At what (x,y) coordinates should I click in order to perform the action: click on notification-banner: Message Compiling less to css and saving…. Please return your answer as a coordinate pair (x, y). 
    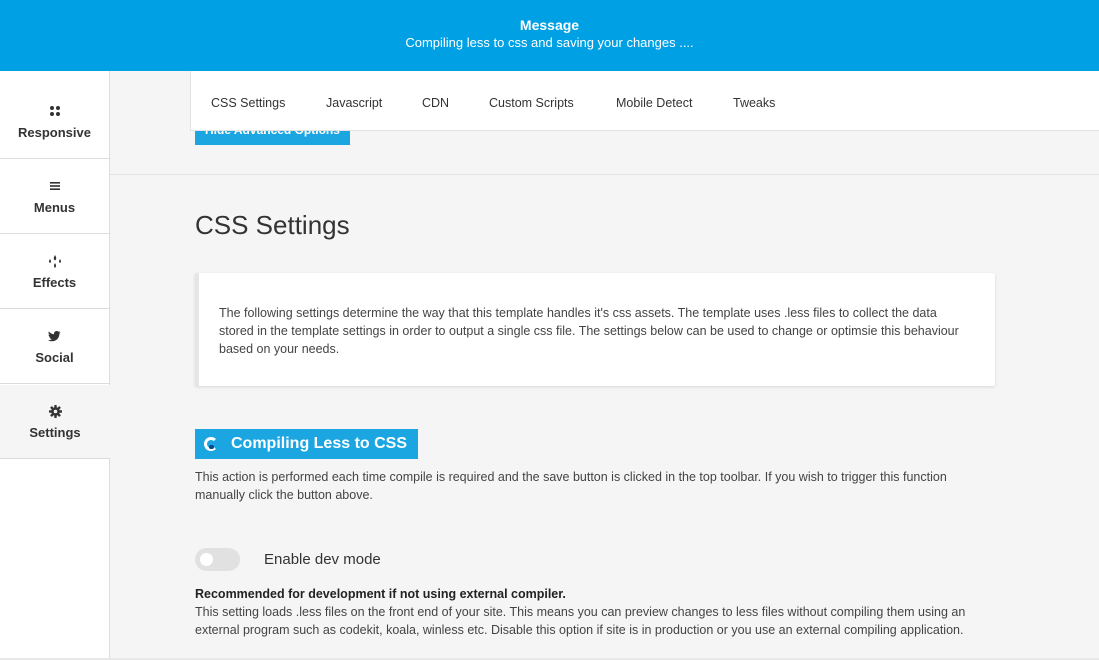
    Looking at the image, I should click on (549, 35).